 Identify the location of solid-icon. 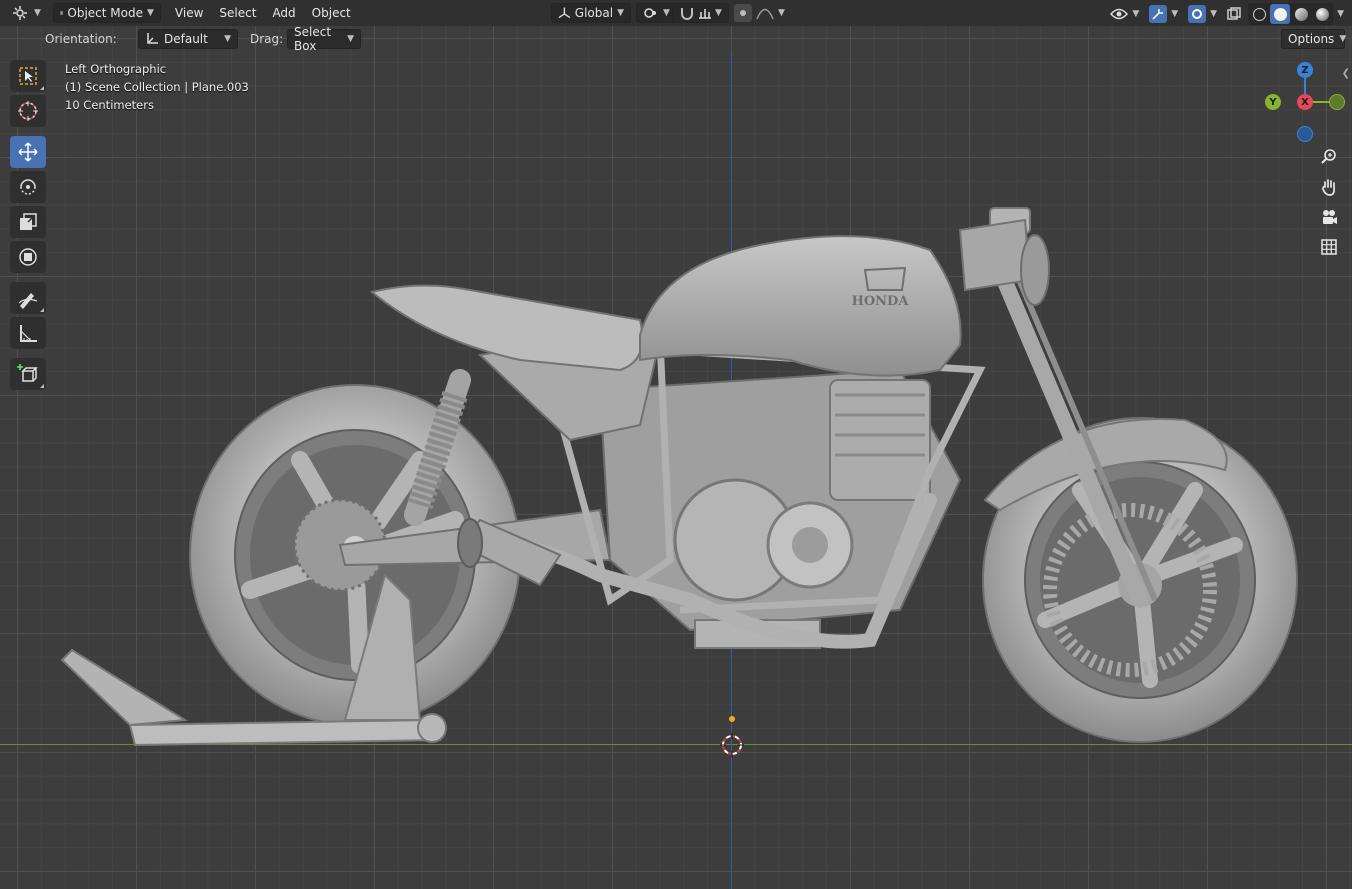
(1280, 14).